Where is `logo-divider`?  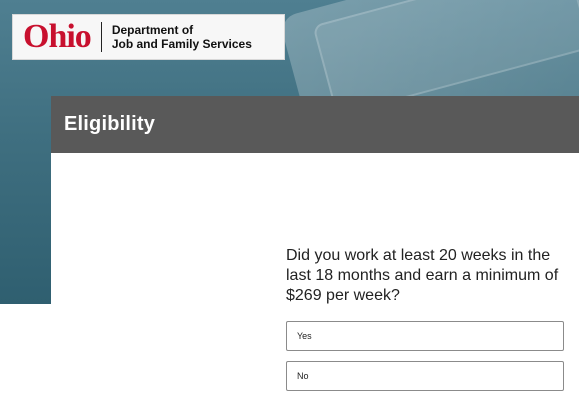 logo-divider is located at coordinates (101, 37).